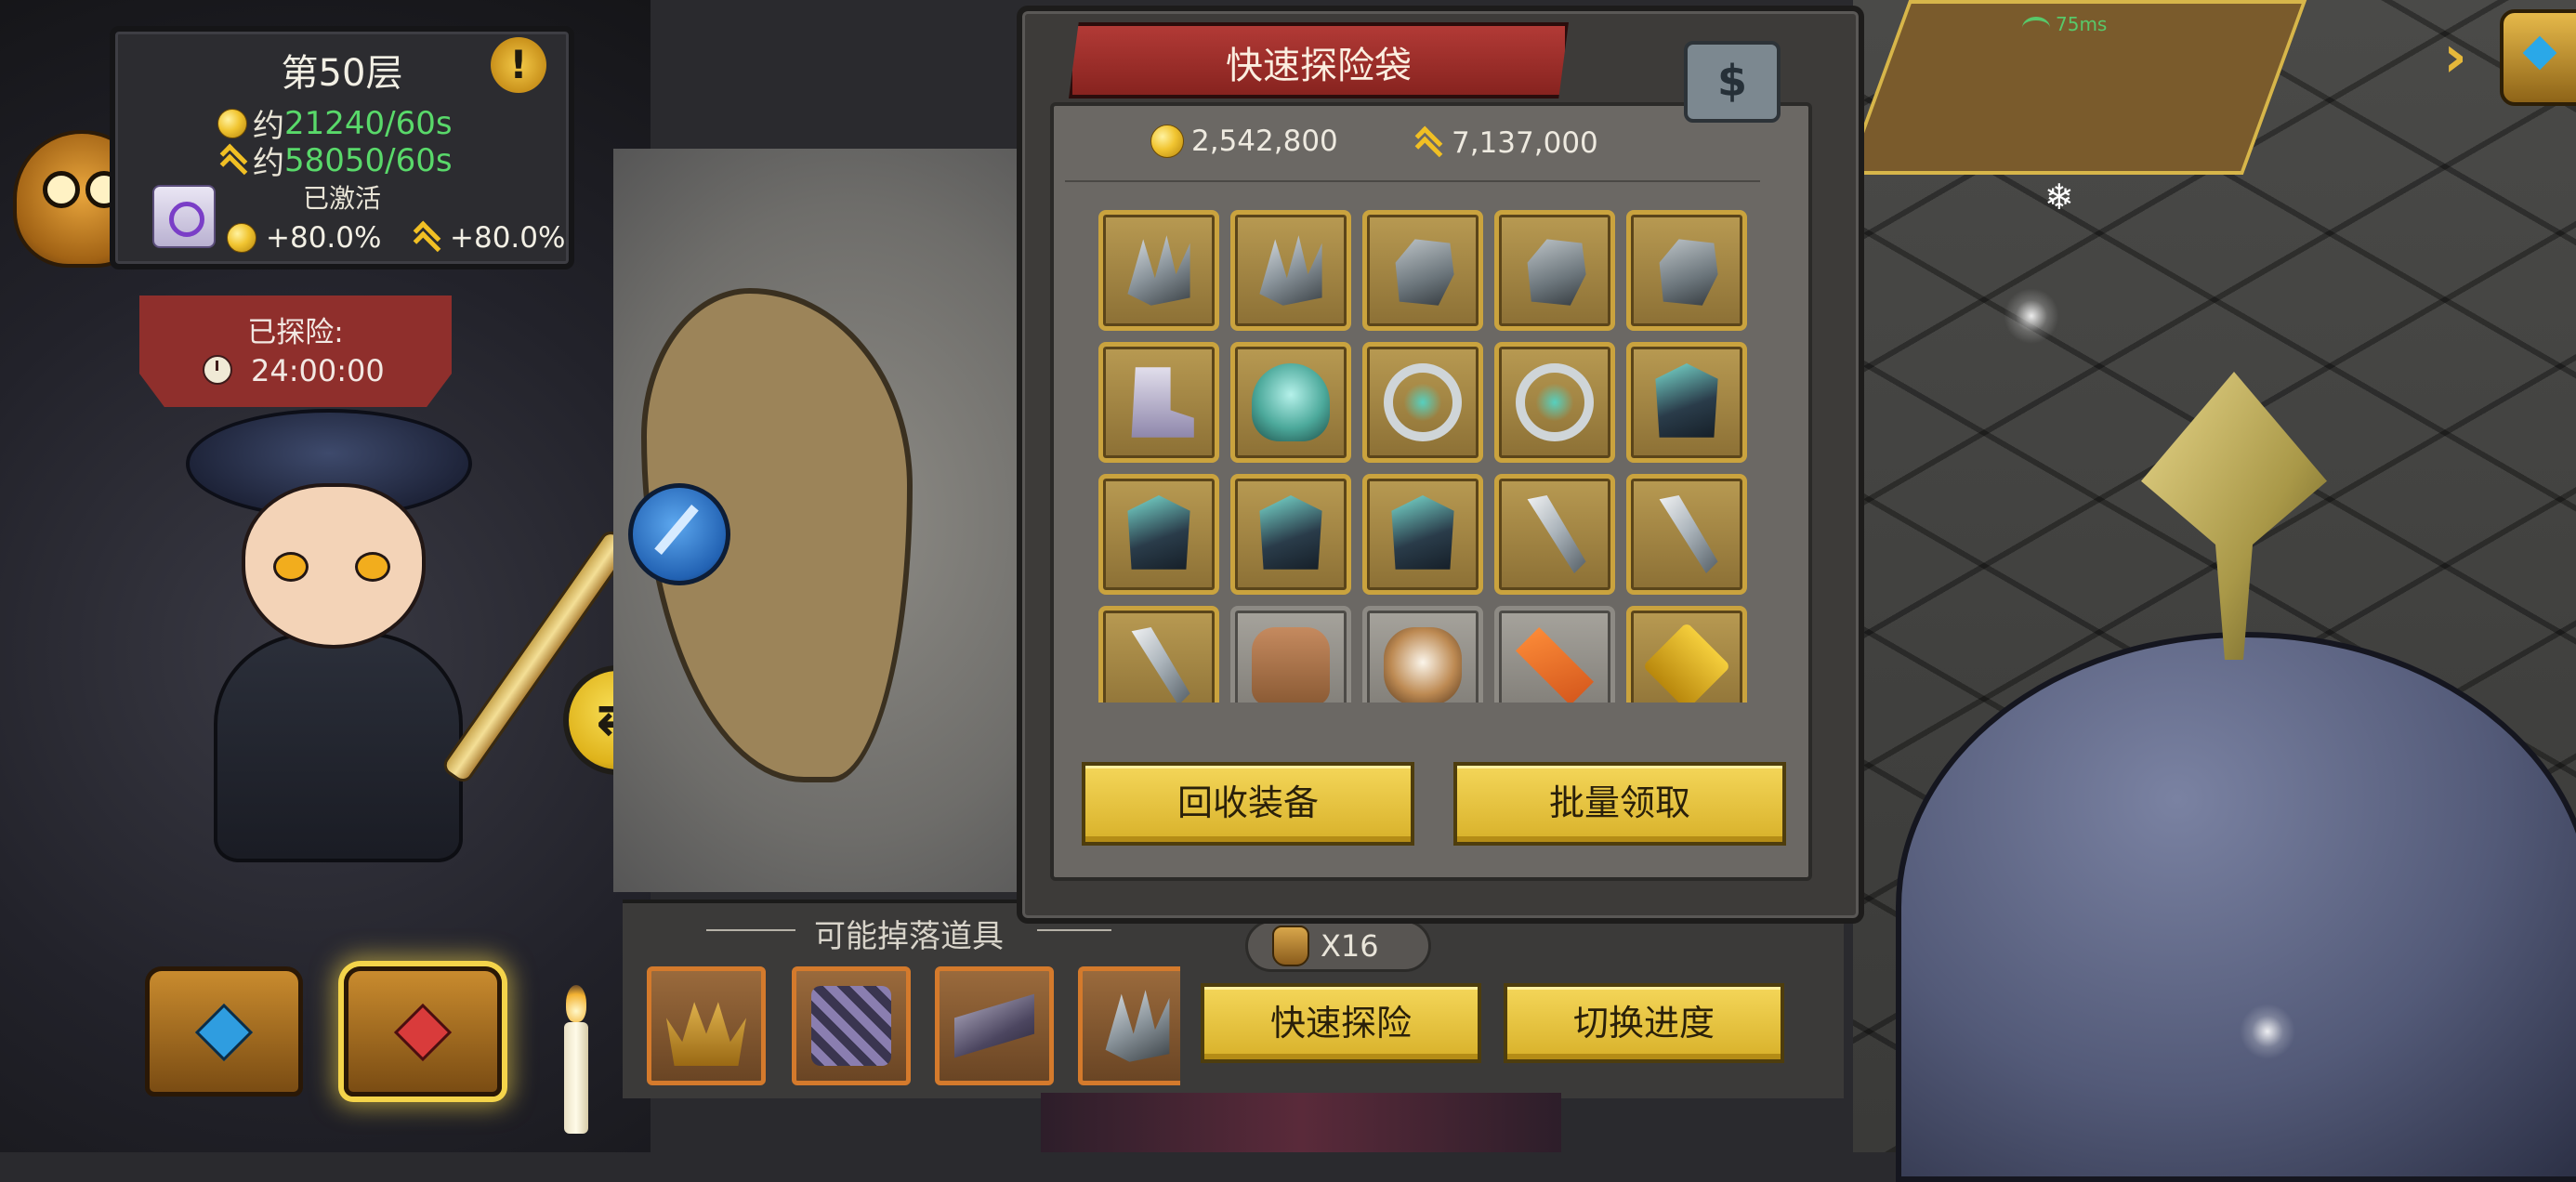 This screenshot has width=2576, height=1182. I want to click on recycle-equipment-button: 回收装备, so click(1248, 804).